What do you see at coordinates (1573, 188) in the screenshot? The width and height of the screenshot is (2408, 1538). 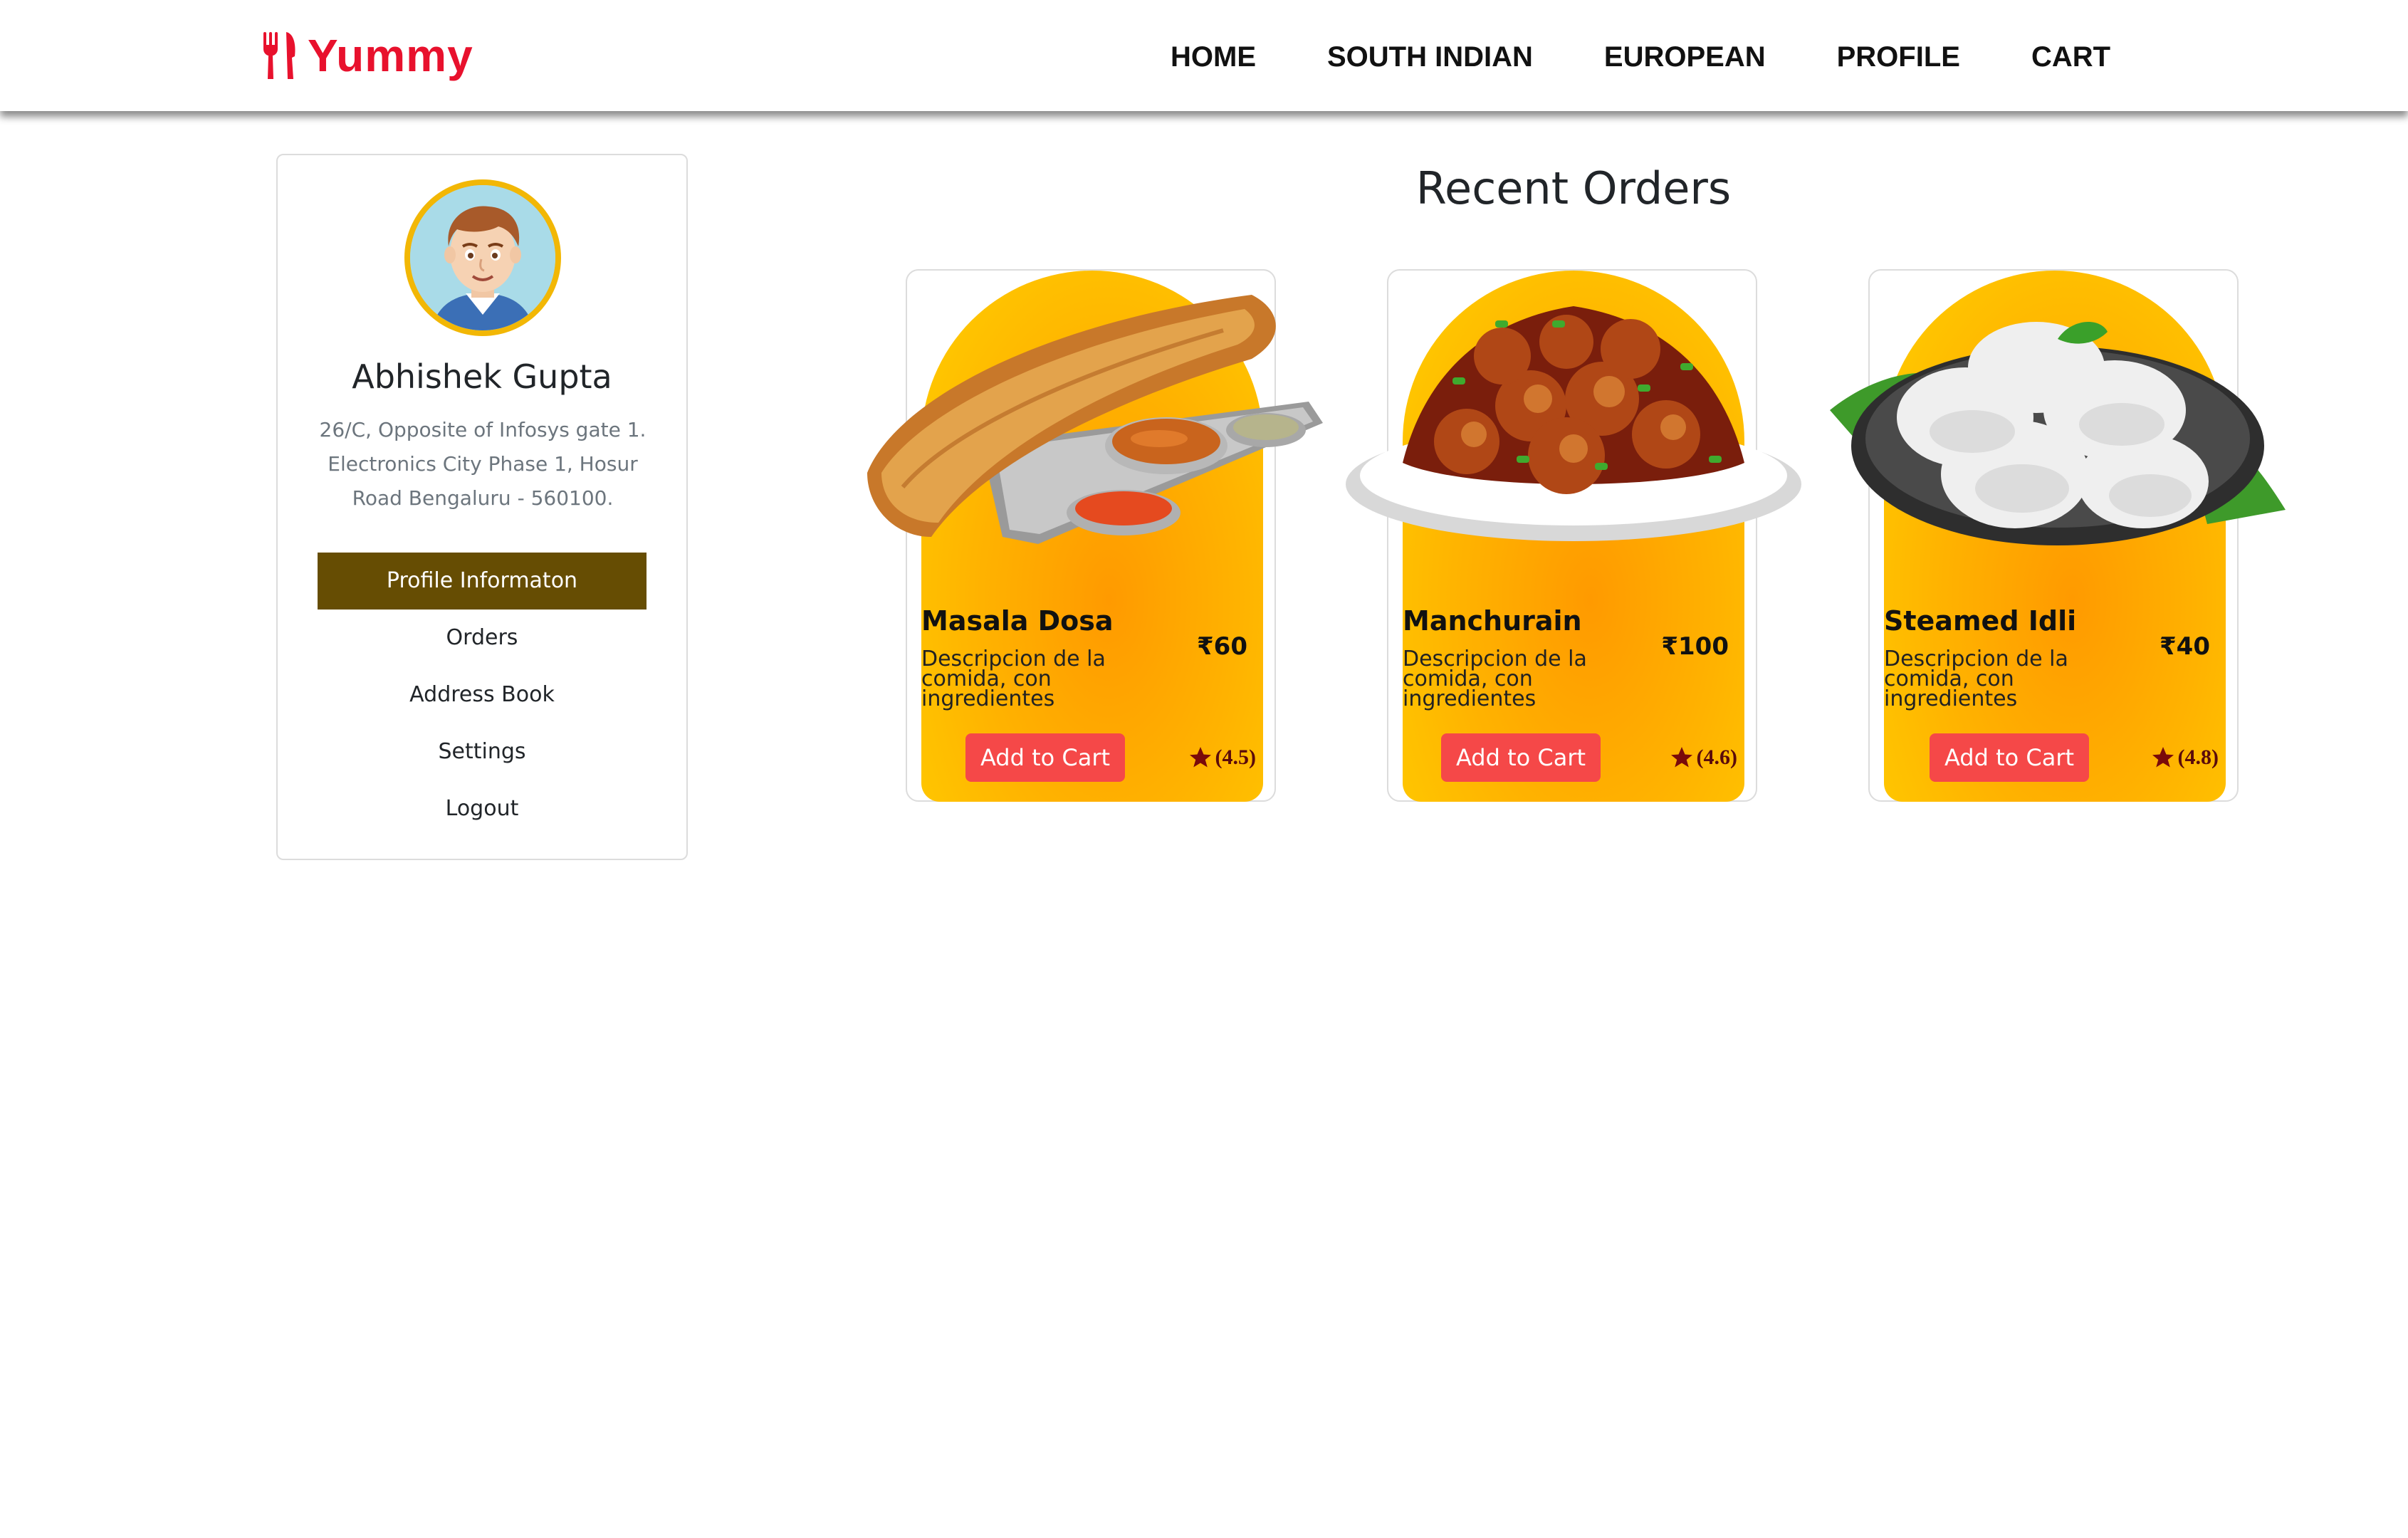 I see `recent-orders-title: Recent Orders` at bounding box center [1573, 188].